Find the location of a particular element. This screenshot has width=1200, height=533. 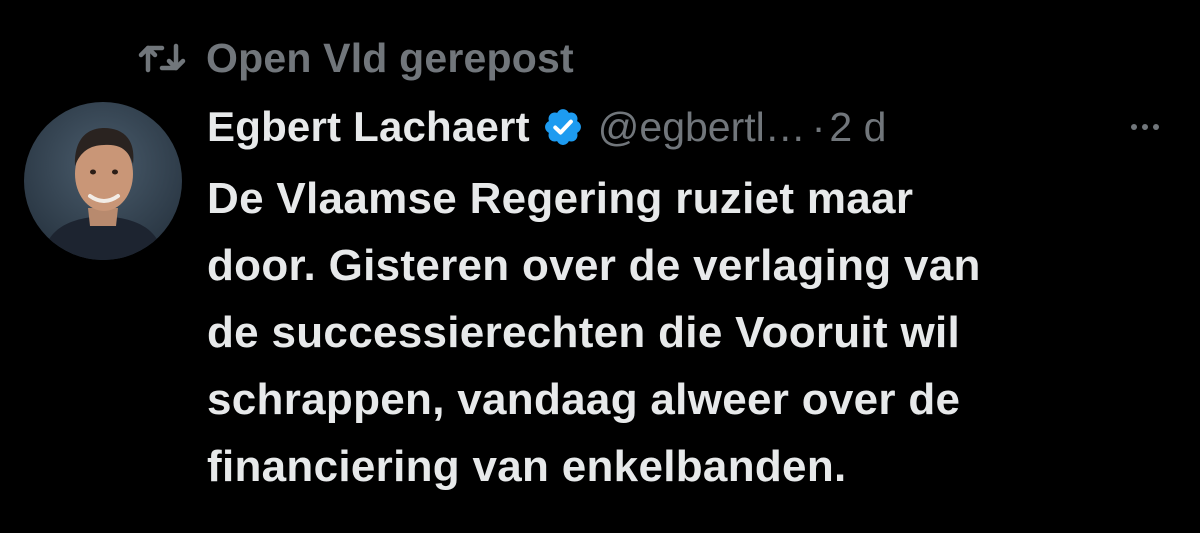

tweet-text-line: financiering van enkelbanden. is located at coordinates (527, 466).